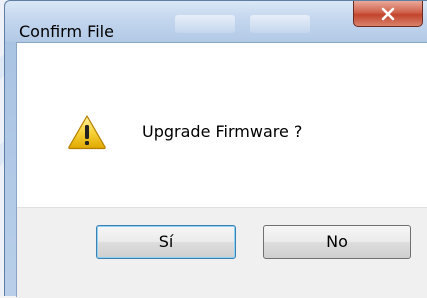 The image size is (427, 298). I want to click on title-bar: Confirm File, so click(216, 21).